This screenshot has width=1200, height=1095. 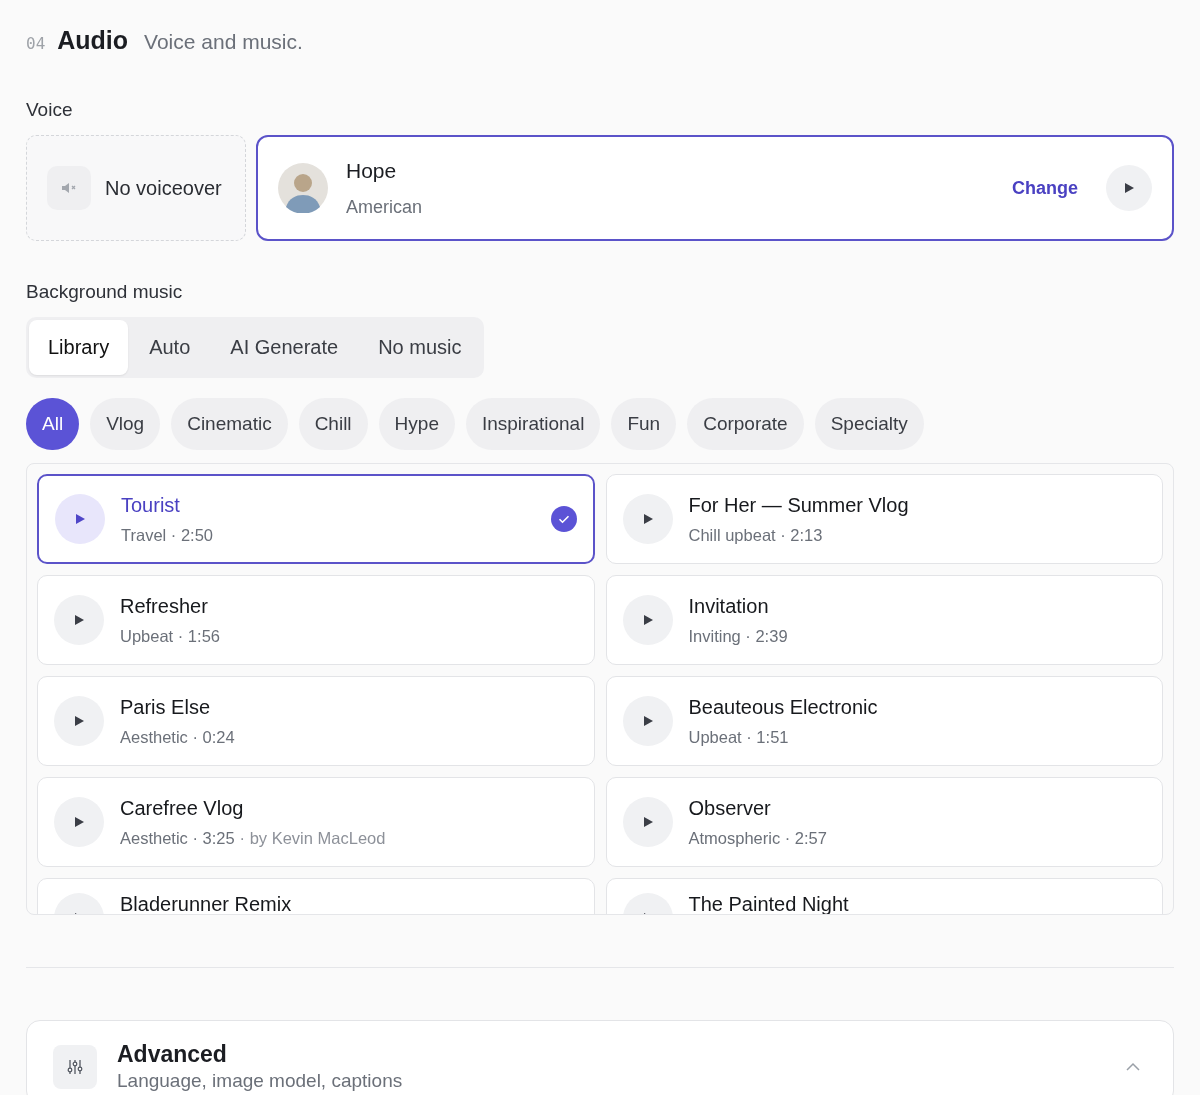 What do you see at coordinates (756, 535) in the screenshot?
I see `track-meta: Chill upbeat · 2:13` at bounding box center [756, 535].